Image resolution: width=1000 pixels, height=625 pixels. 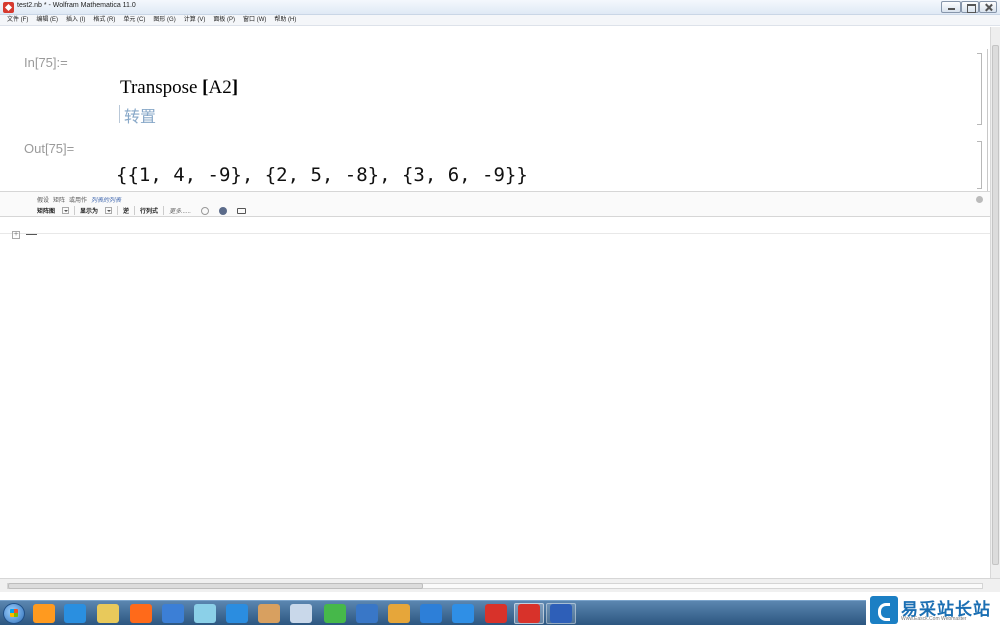 I want to click on close-window-button, so click(x=988, y=7).